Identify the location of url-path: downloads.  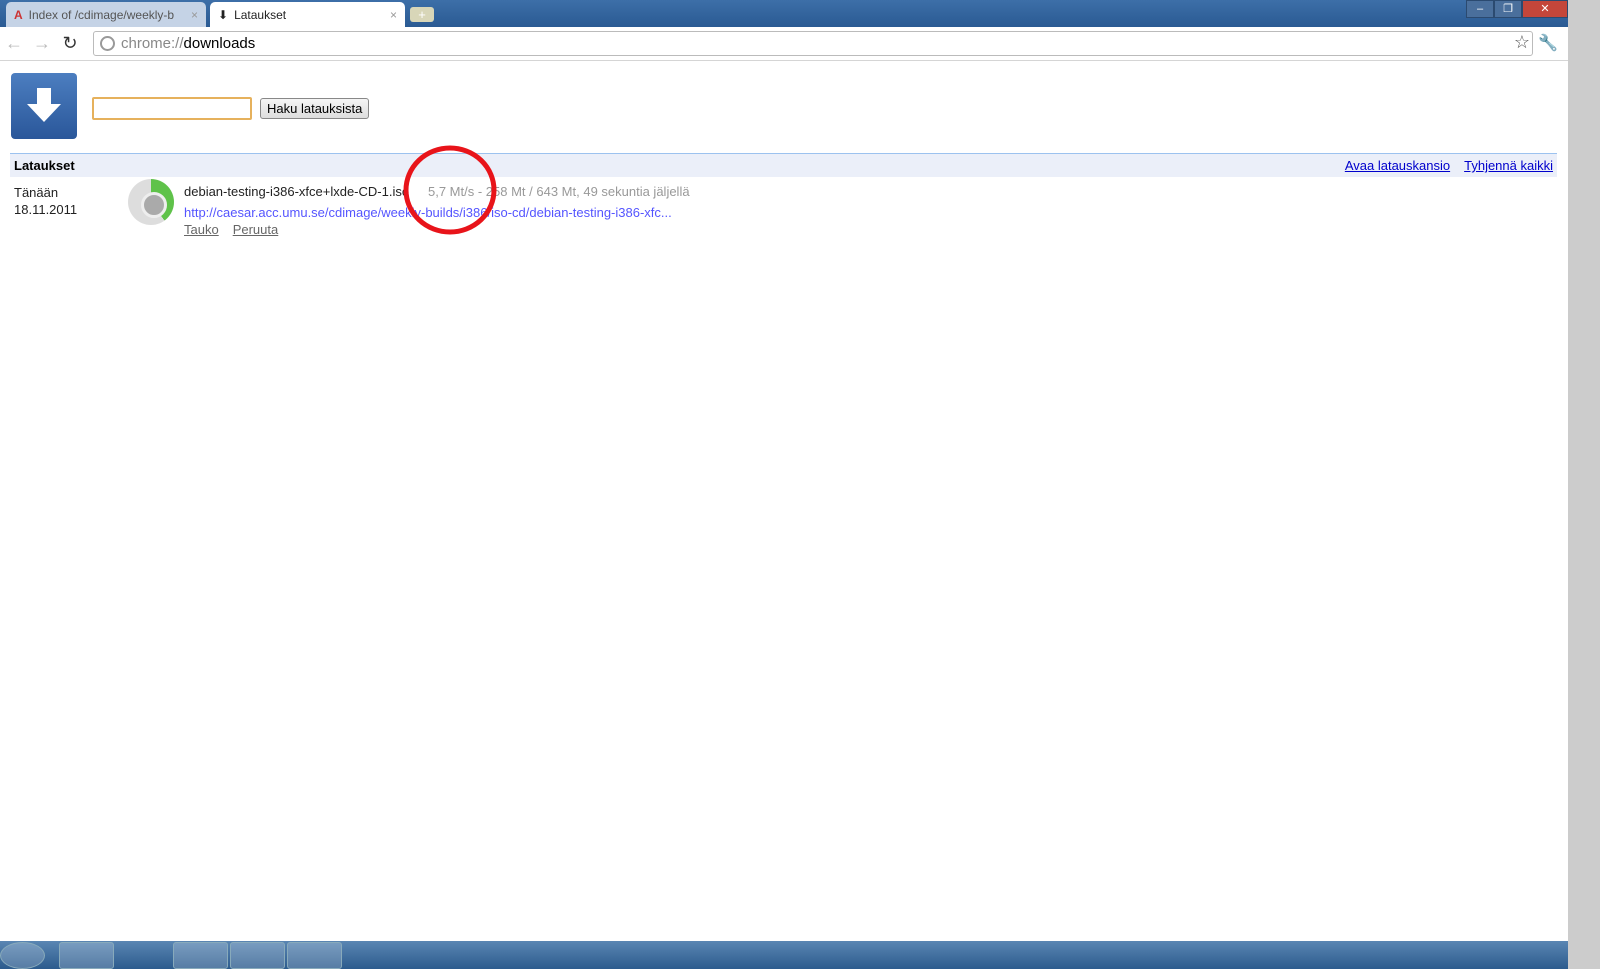
(219, 43).